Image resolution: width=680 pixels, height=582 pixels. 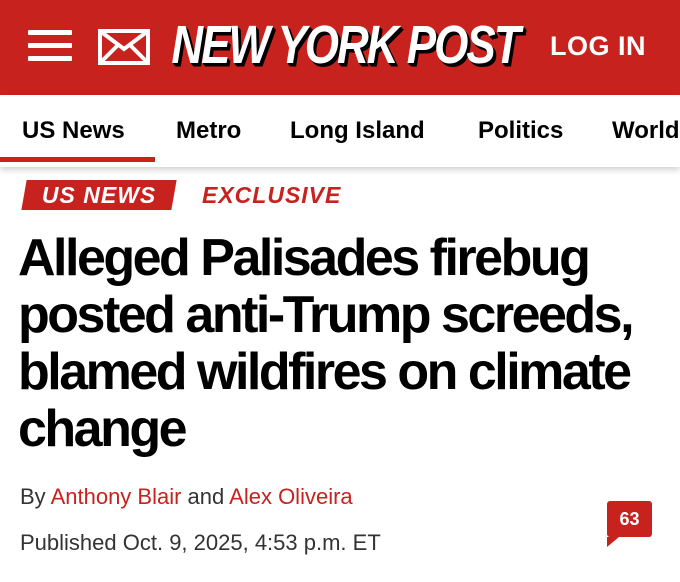 I want to click on comment-count-button: 63, so click(x=629, y=524).